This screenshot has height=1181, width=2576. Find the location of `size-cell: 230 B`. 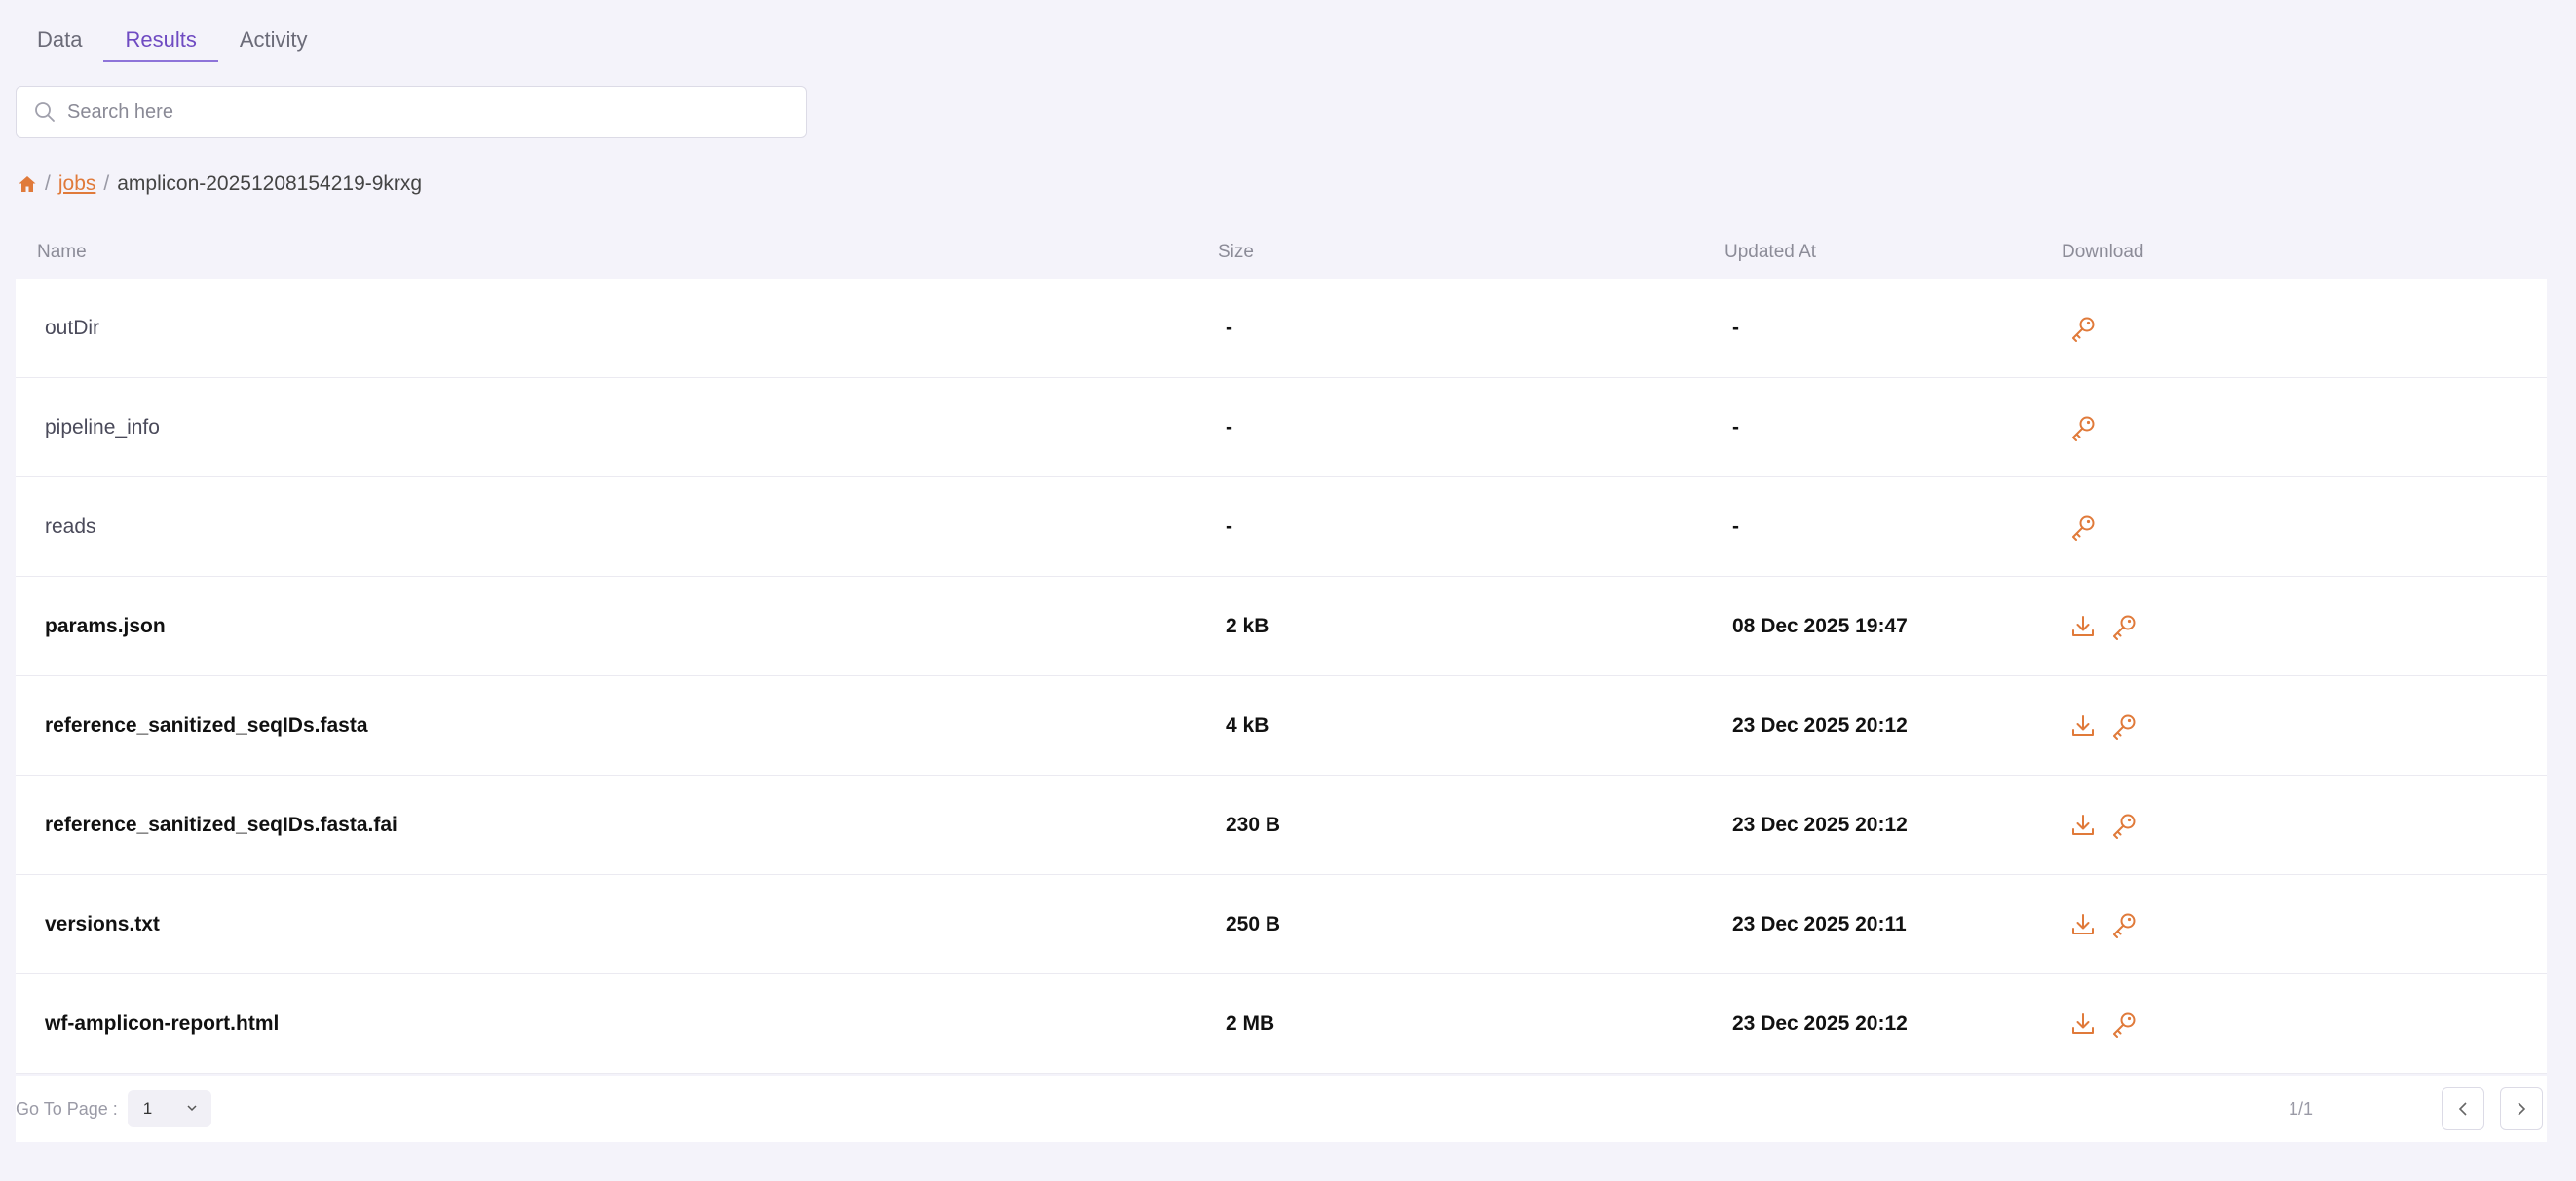

size-cell: 230 B is located at coordinates (1253, 825).